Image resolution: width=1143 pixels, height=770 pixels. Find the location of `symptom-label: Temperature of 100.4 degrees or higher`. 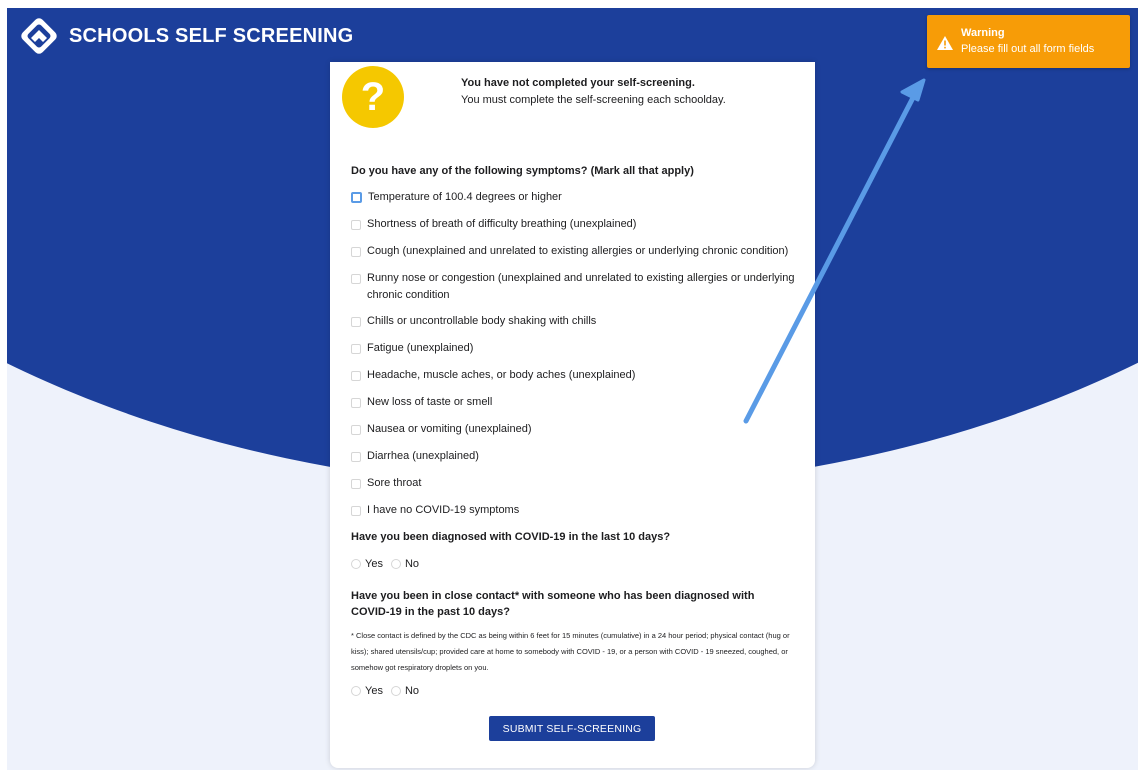

symptom-label: Temperature of 100.4 degrees or higher is located at coordinates (465, 197).